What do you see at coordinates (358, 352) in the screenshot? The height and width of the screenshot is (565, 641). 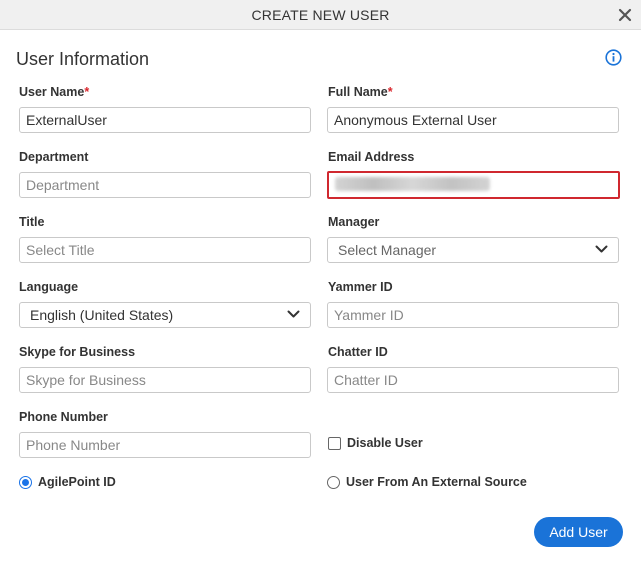 I see `chatter-label: Chatter ID` at bounding box center [358, 352].